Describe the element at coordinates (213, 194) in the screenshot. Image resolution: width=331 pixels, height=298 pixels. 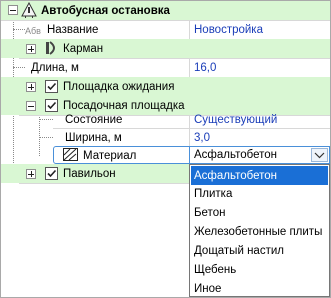
I see `option-label: Плитка` at that location.